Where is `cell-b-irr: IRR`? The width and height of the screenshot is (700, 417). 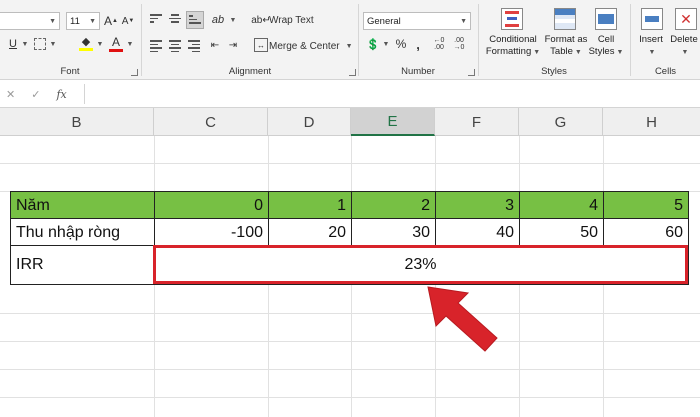
cell-b-irr: IRR is located at coordinates (82, 265).